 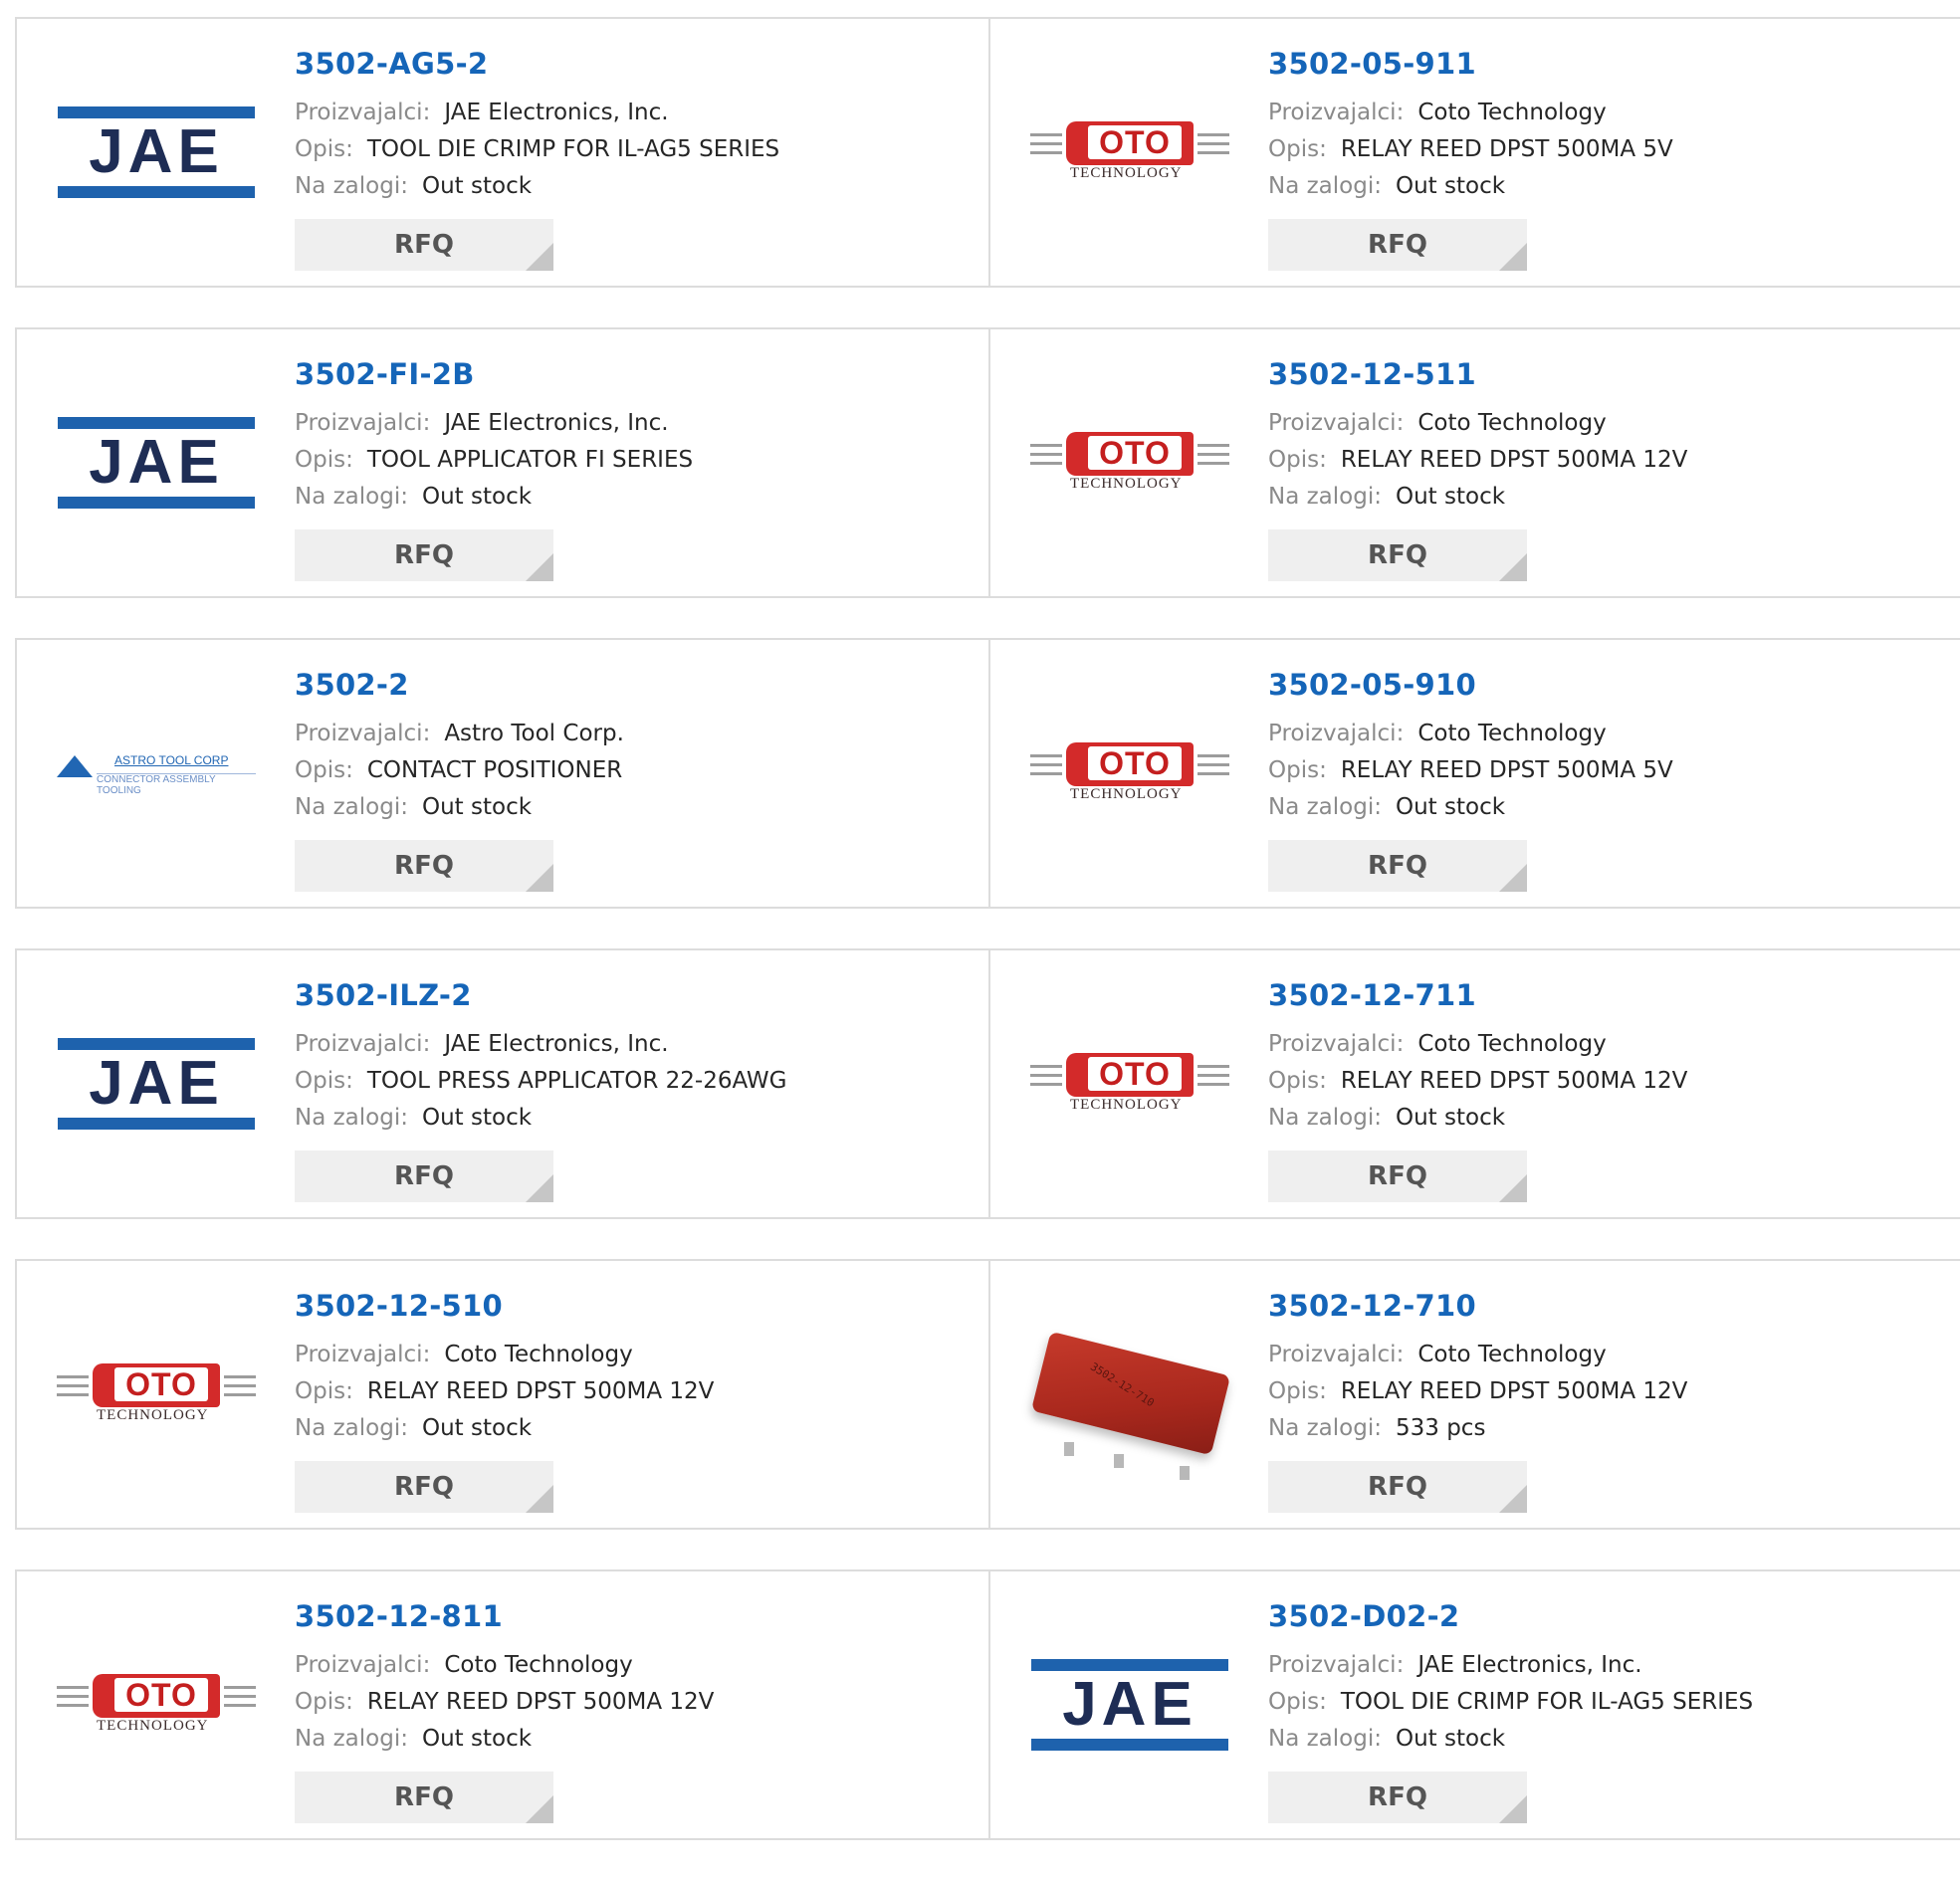 I want to click on manufacturer-logo: 3502-12-710, so click(x=1131, y=1394).